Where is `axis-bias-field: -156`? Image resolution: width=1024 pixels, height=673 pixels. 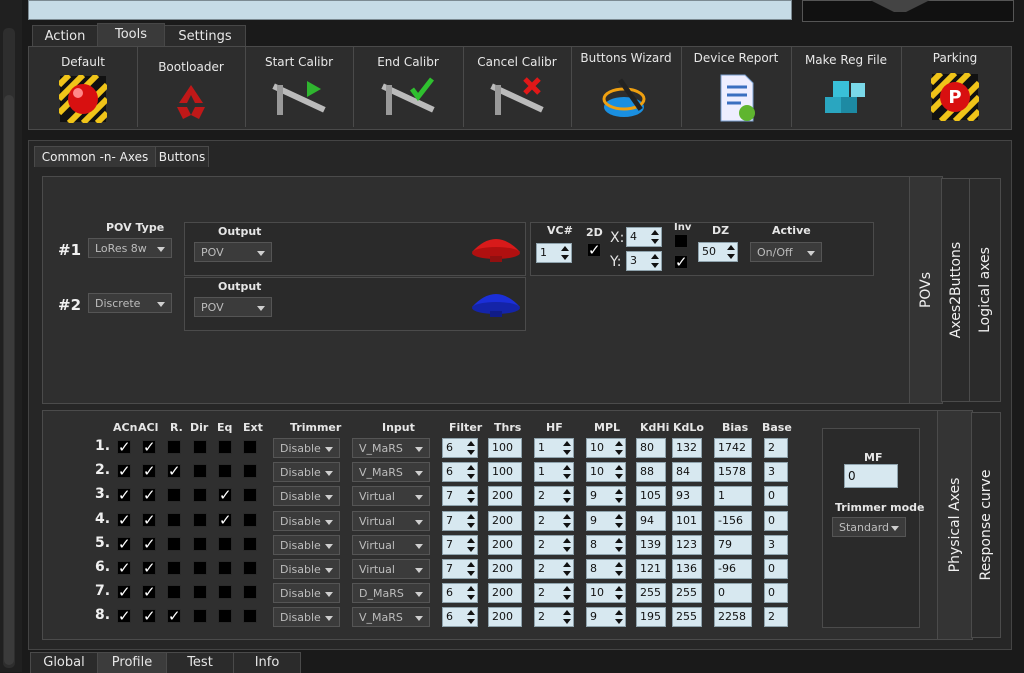
axis-bias-field: -156 is located at coordinates (733, 520).